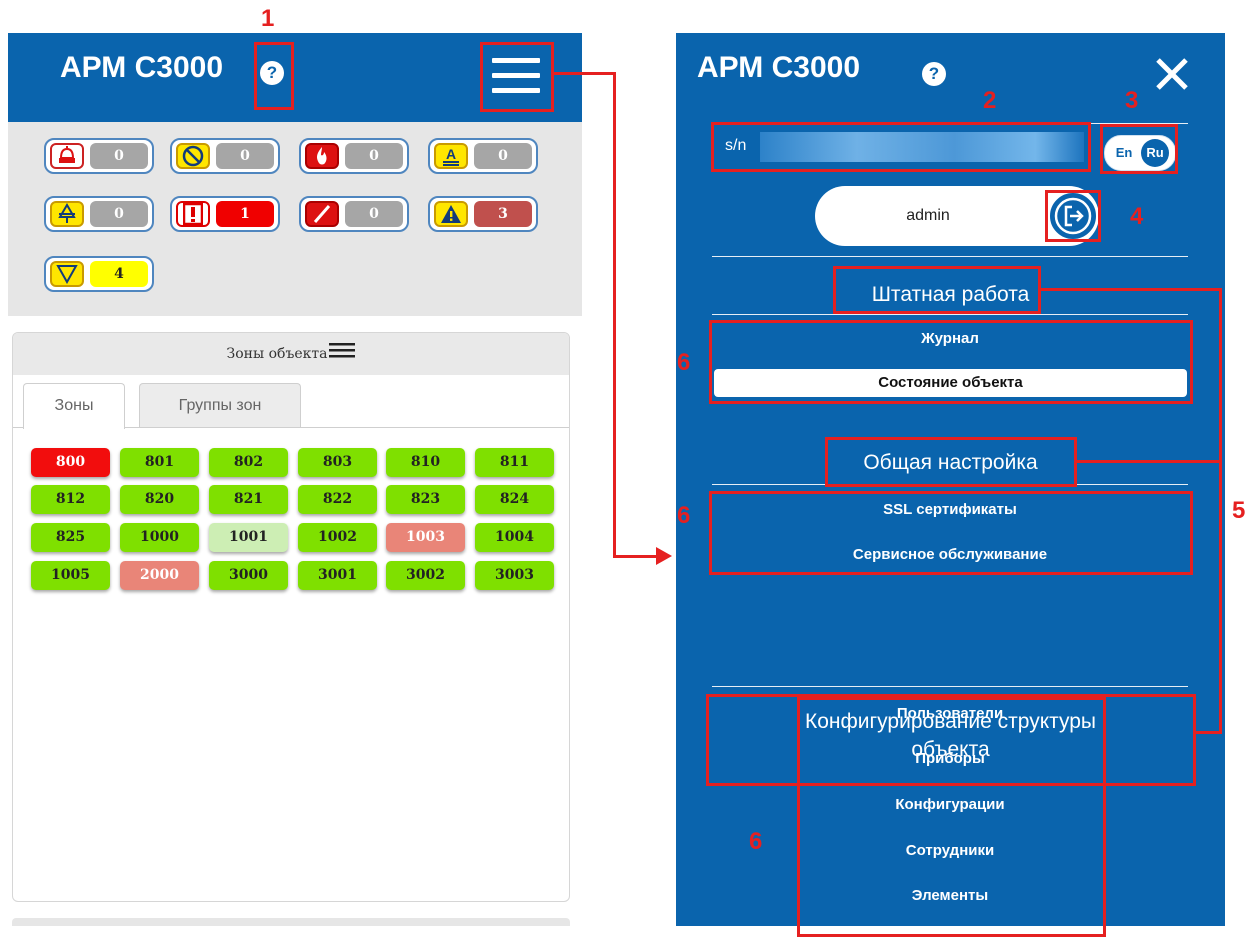  I want to click on status-chip-fault: 0, so click(354, 214).